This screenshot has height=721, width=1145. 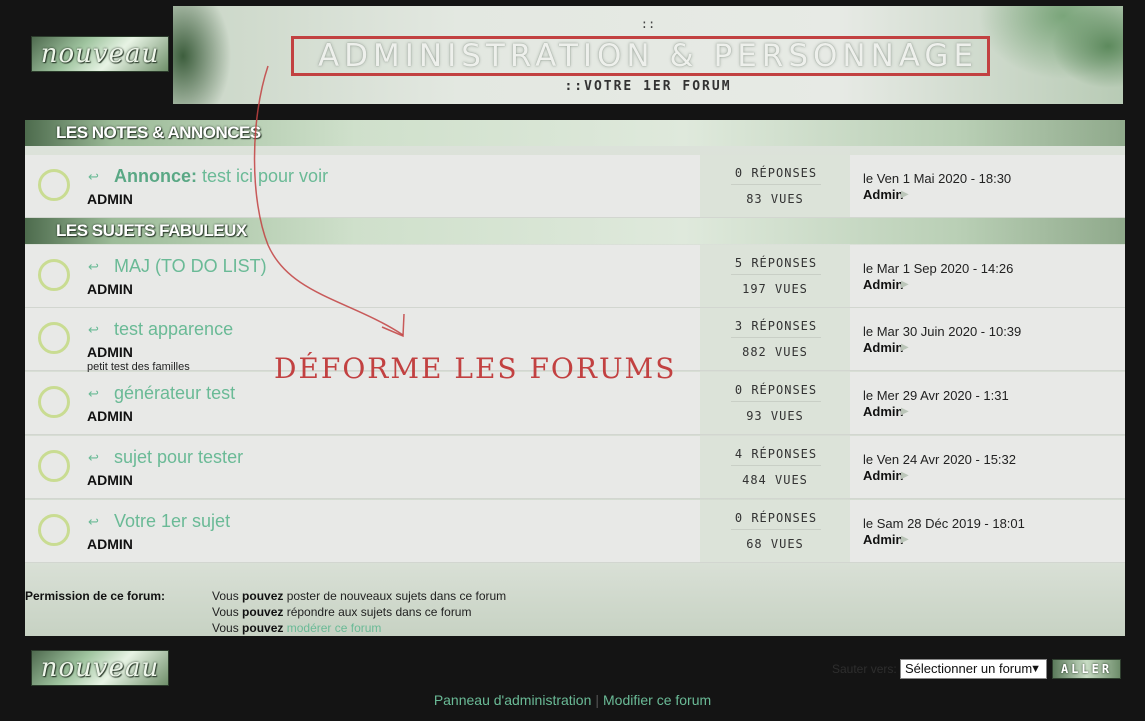 What do you see at coordinates (775, 416) in the screenshot?
I see `view-count: 93 VUES` at bounding box center [775, 416].